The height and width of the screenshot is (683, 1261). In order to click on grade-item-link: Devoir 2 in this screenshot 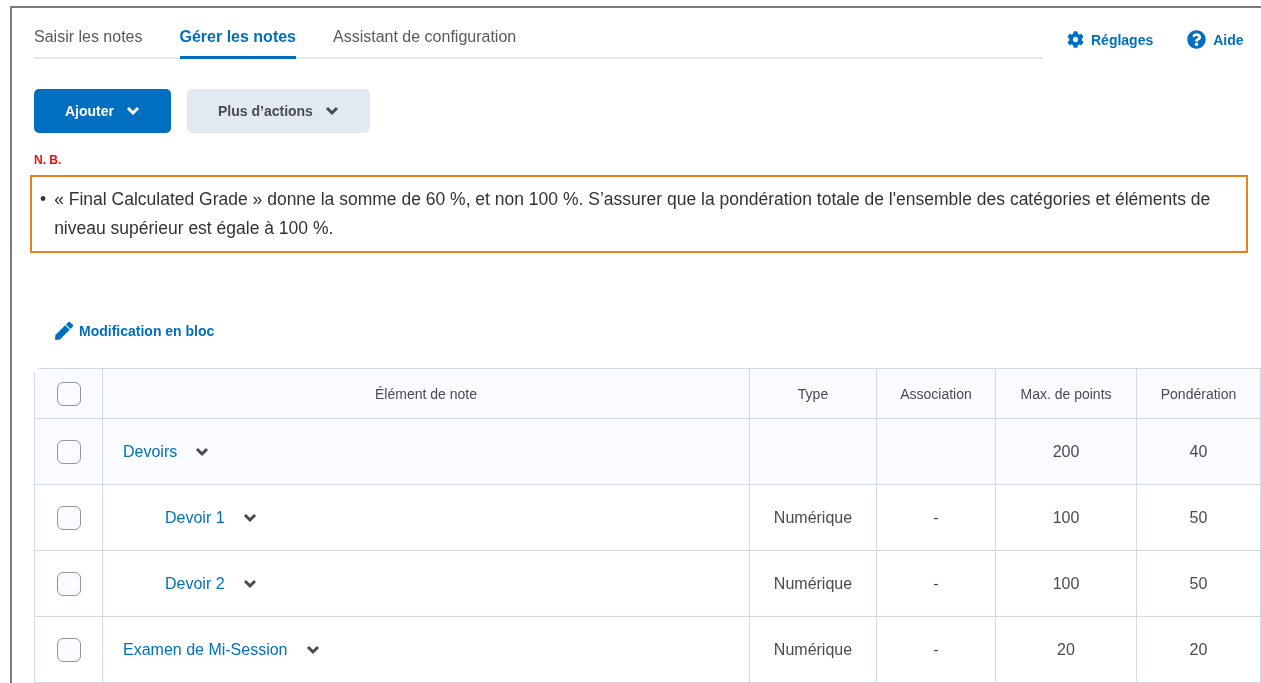, I will do `click(195, 583)`.